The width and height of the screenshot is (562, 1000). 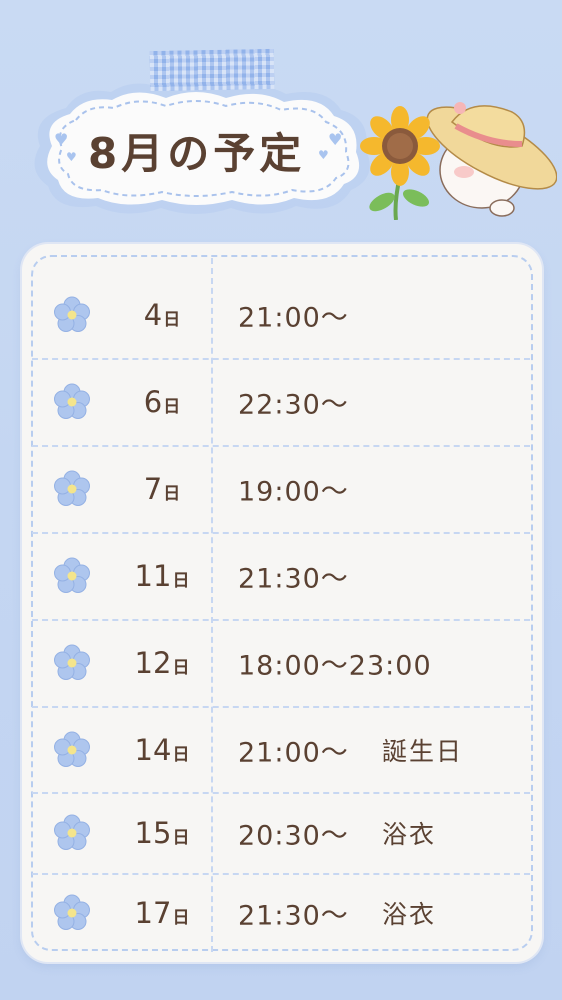 I want to click on schedule-date: 14日, so click(x=162, y=750).